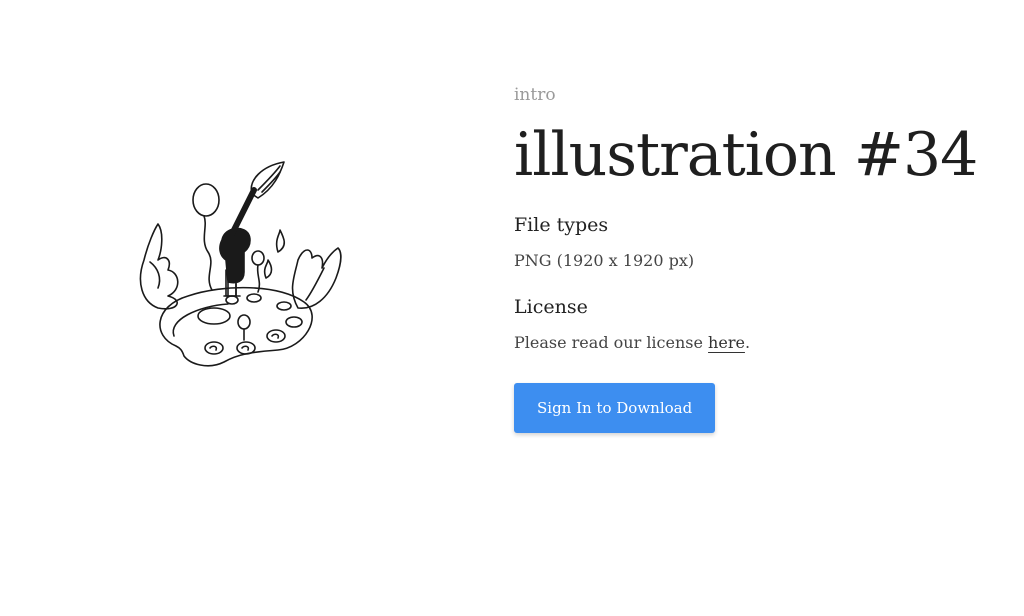 This screenshot has height=616, width=1024. I want to click on sign-in-to-download-button: Sign In to Download, so click(615, 408).